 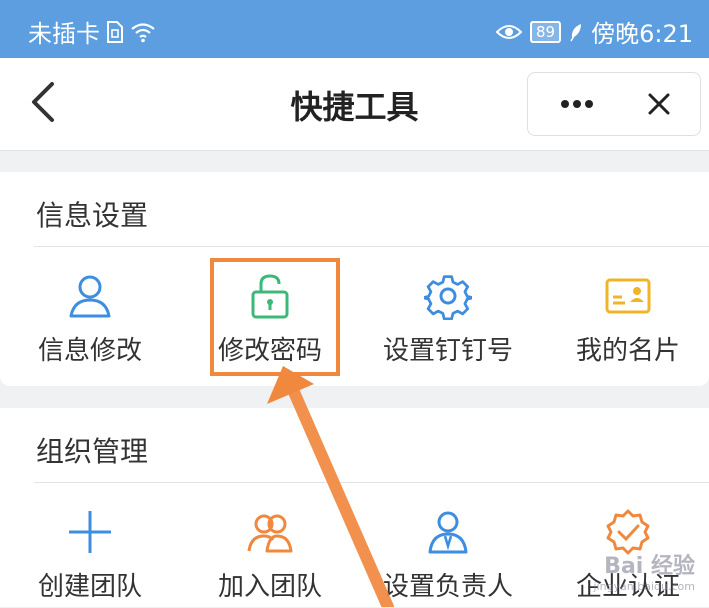 What do you see at coordinates (644, 586) in the screenshot?
I see `watermark-sub: jingyan.baidu.com` at bounding box center [644, 586].